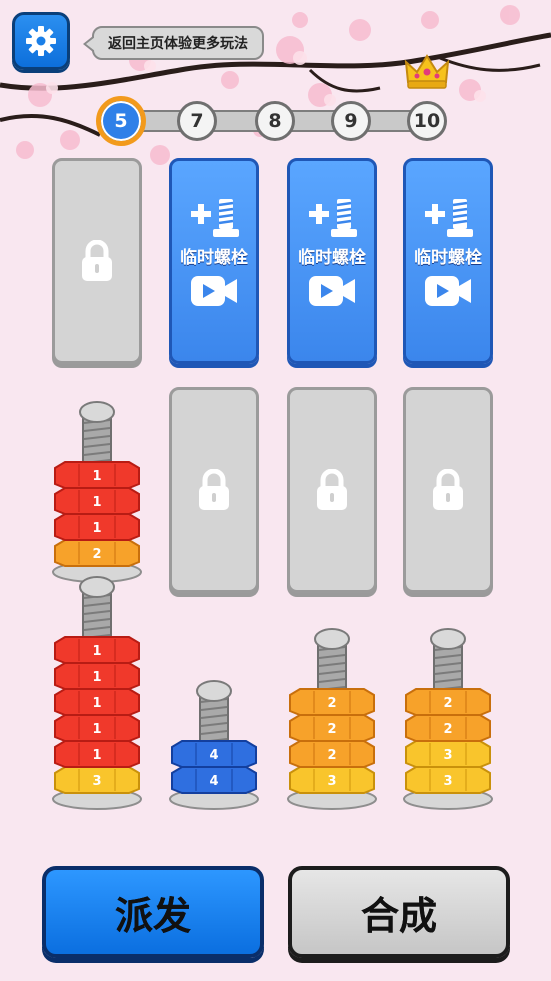 Image resolution: width=551 pixels, height=981 pixels. Describe the element at coordinates (178, 44) in the screenshot. I see `tip-text: 返回主页体验更多玩法` at that location.